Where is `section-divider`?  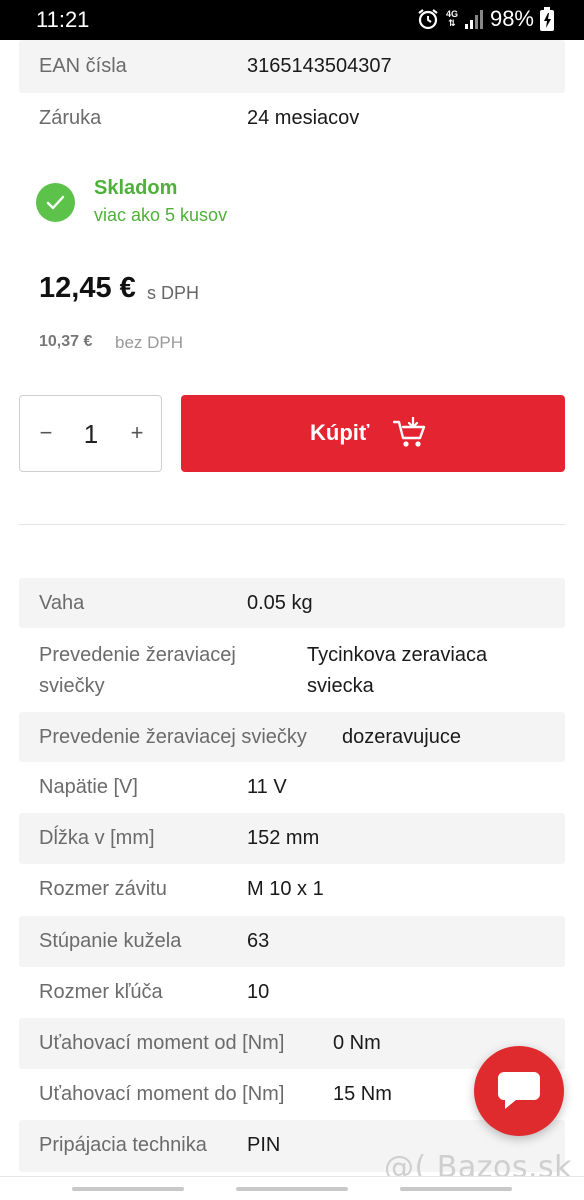
section-divider is located at coordinates (292, 524).